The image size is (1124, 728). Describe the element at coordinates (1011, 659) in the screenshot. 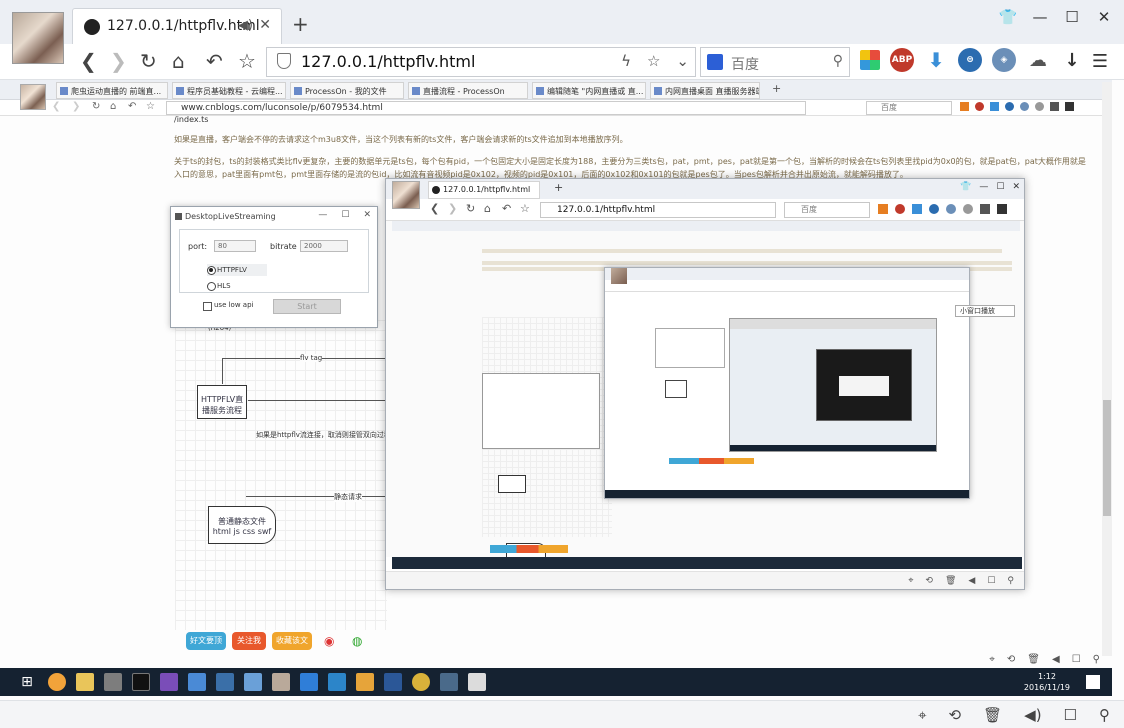

I see `level1-history-icon: ⟲` at that location.